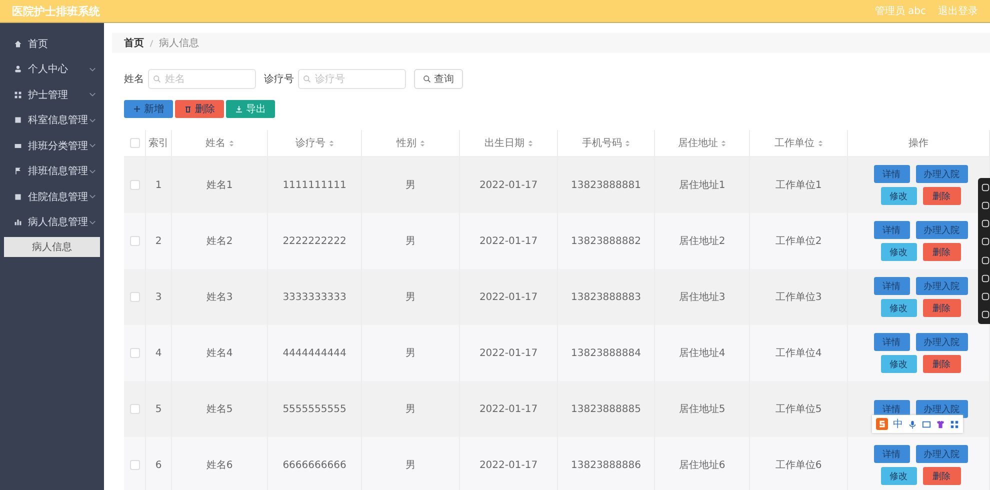 The width and height of the screenshot is (990, 490). I want to click on table-cell: 居住地址6, so click(702, 463).